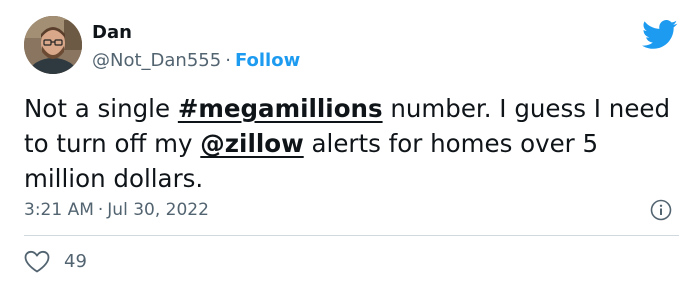 The width and height of the screenshot is (700, 288). Describe the element at coordinates (661, 210) in the screenshot. I see `info-icon` at that location.